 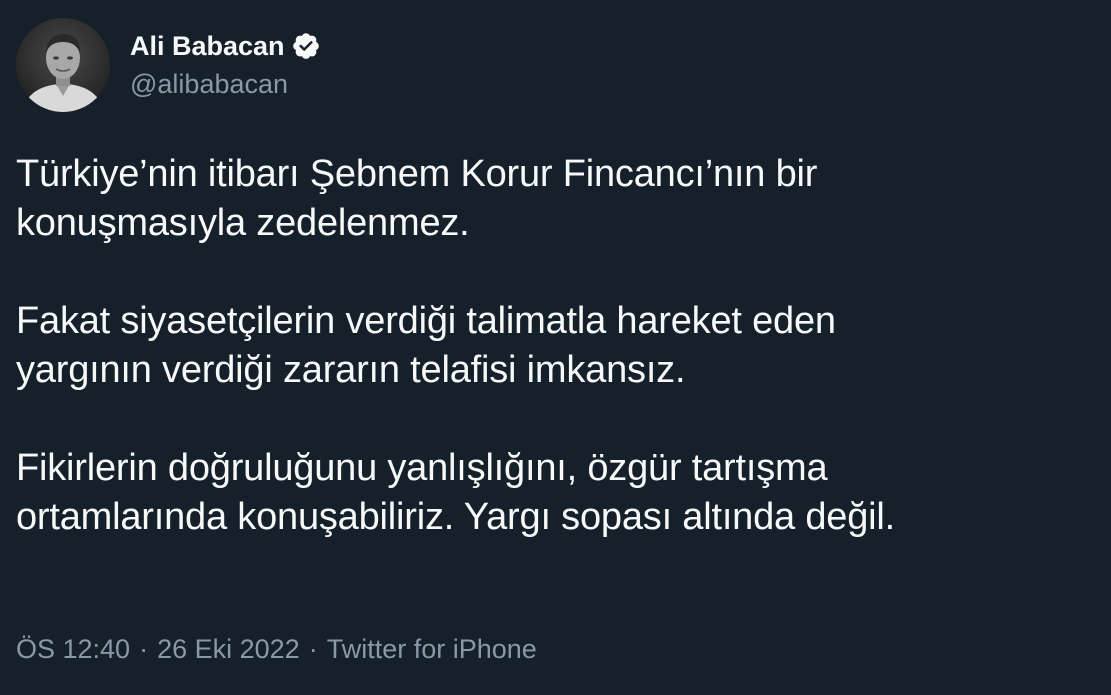 I want to click on handle: @alibabacan, so click(x=225, y=84).